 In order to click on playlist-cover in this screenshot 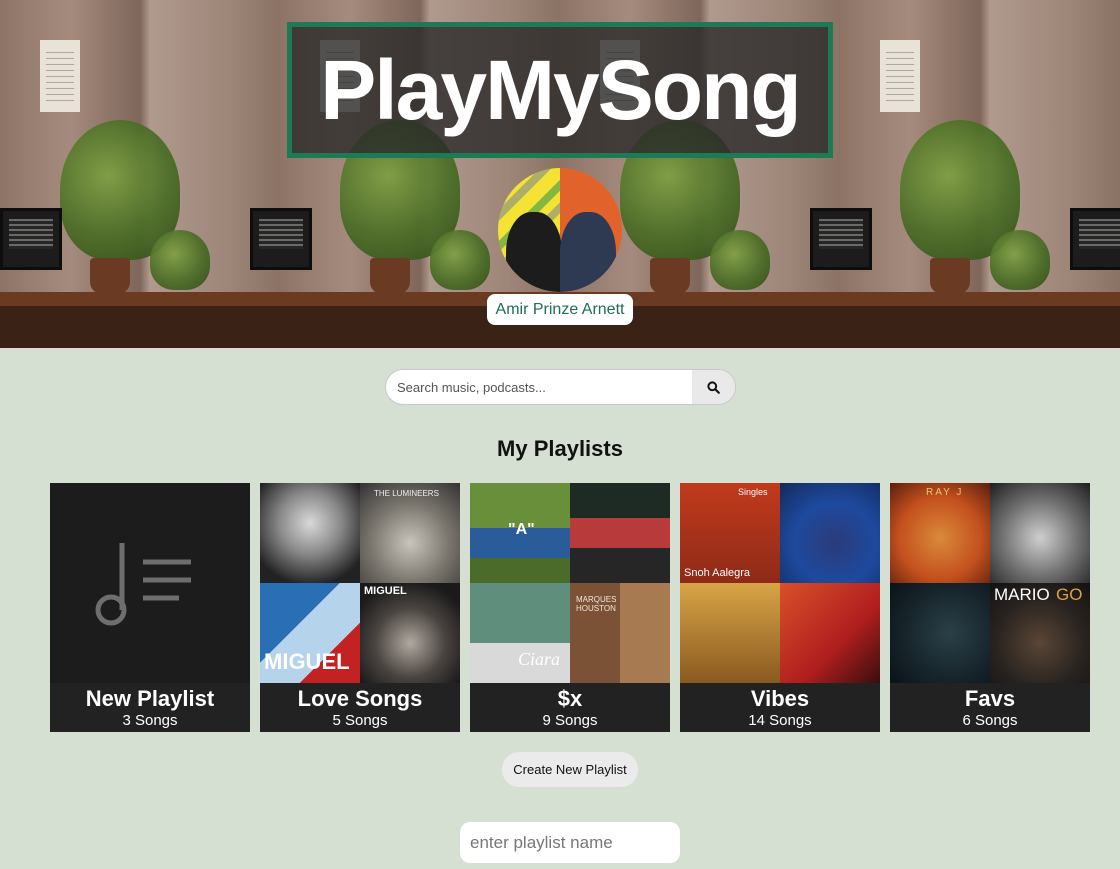, I will do `click(150, 583)`.